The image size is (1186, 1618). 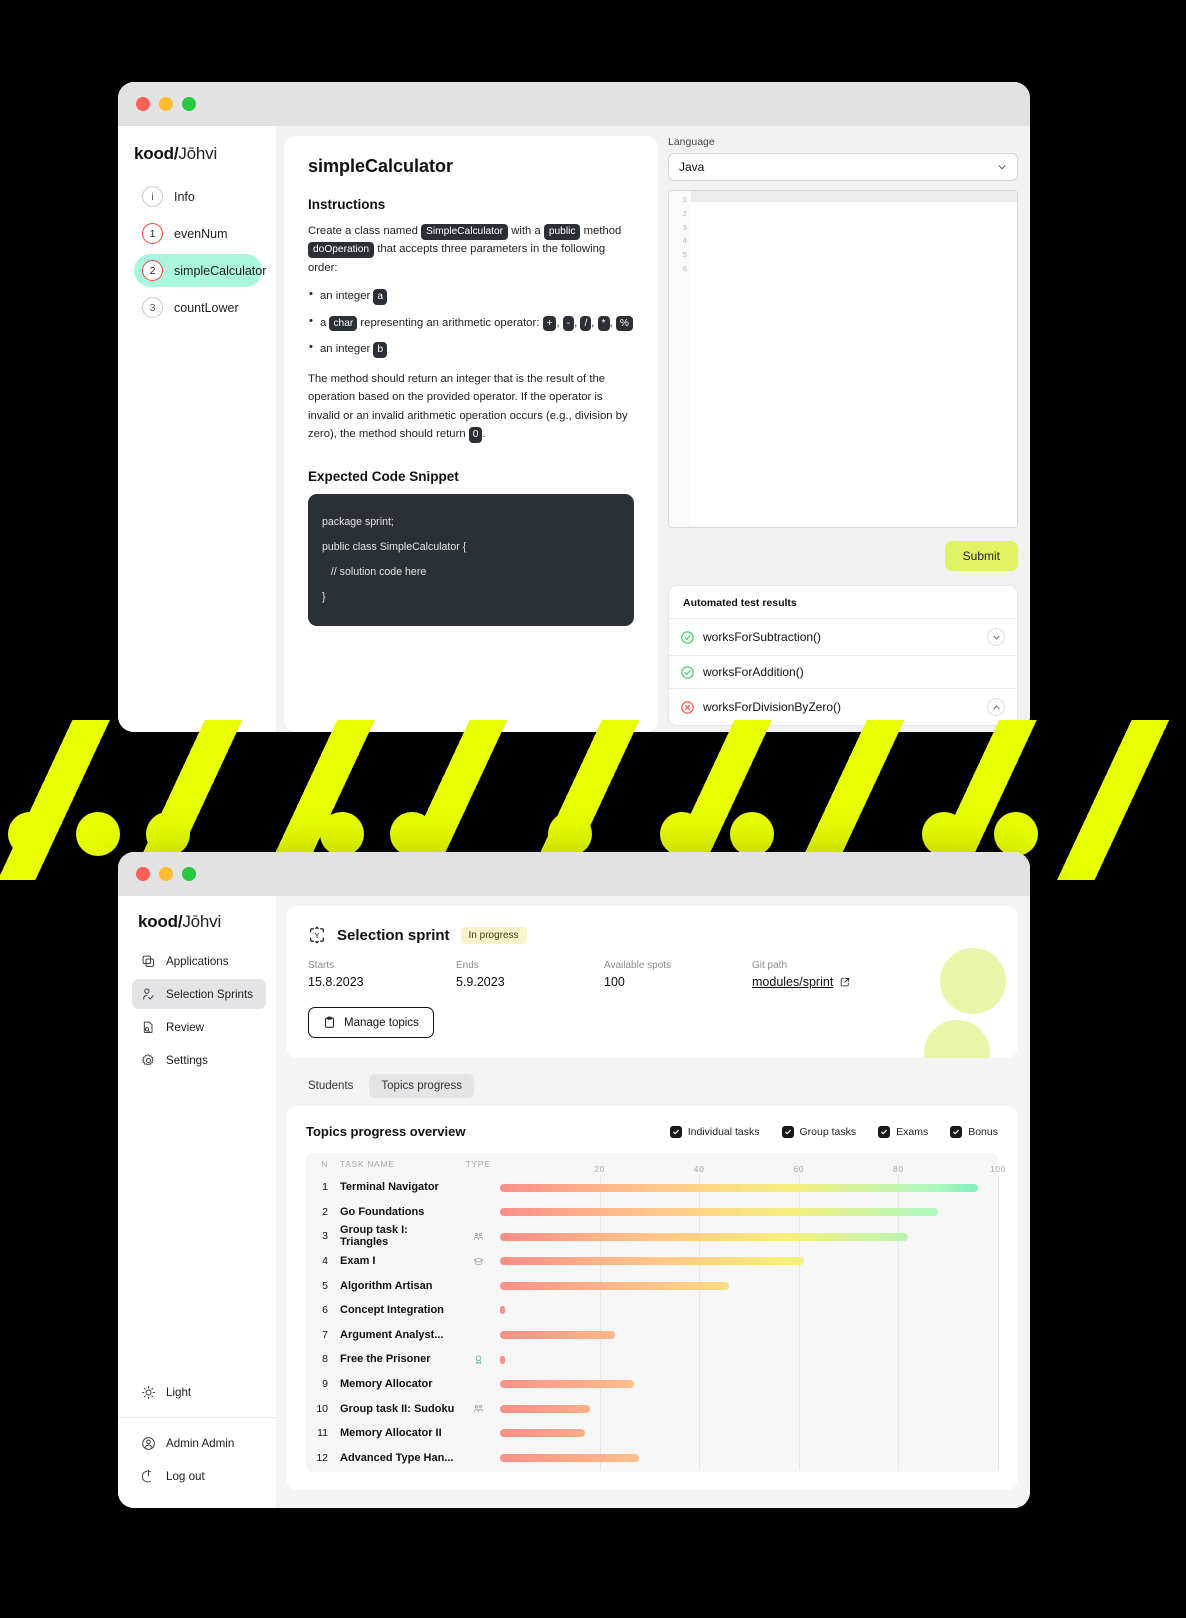 What do you see at coordinates (854, 359) in the screenshot?
I see `code-input` at bounding box center [854, 359].